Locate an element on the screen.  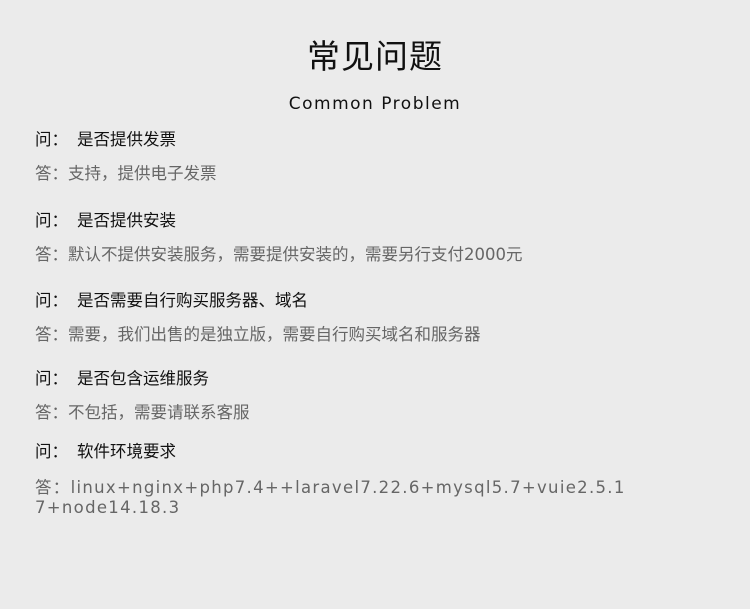
question-text: 软件环境要求 is located at coordinates (126, 451).